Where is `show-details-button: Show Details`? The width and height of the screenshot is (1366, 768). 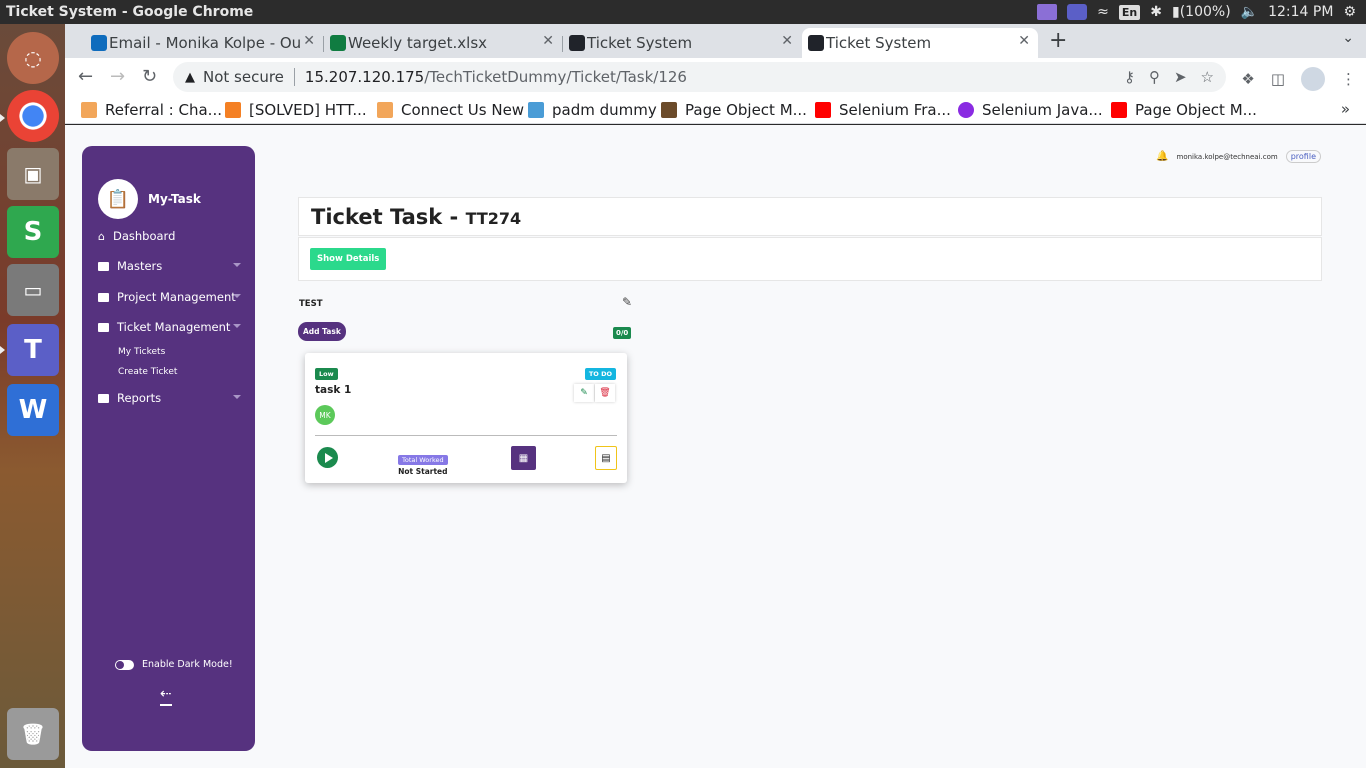
show-details-button: Show Details is located at coordinates (348, 259).